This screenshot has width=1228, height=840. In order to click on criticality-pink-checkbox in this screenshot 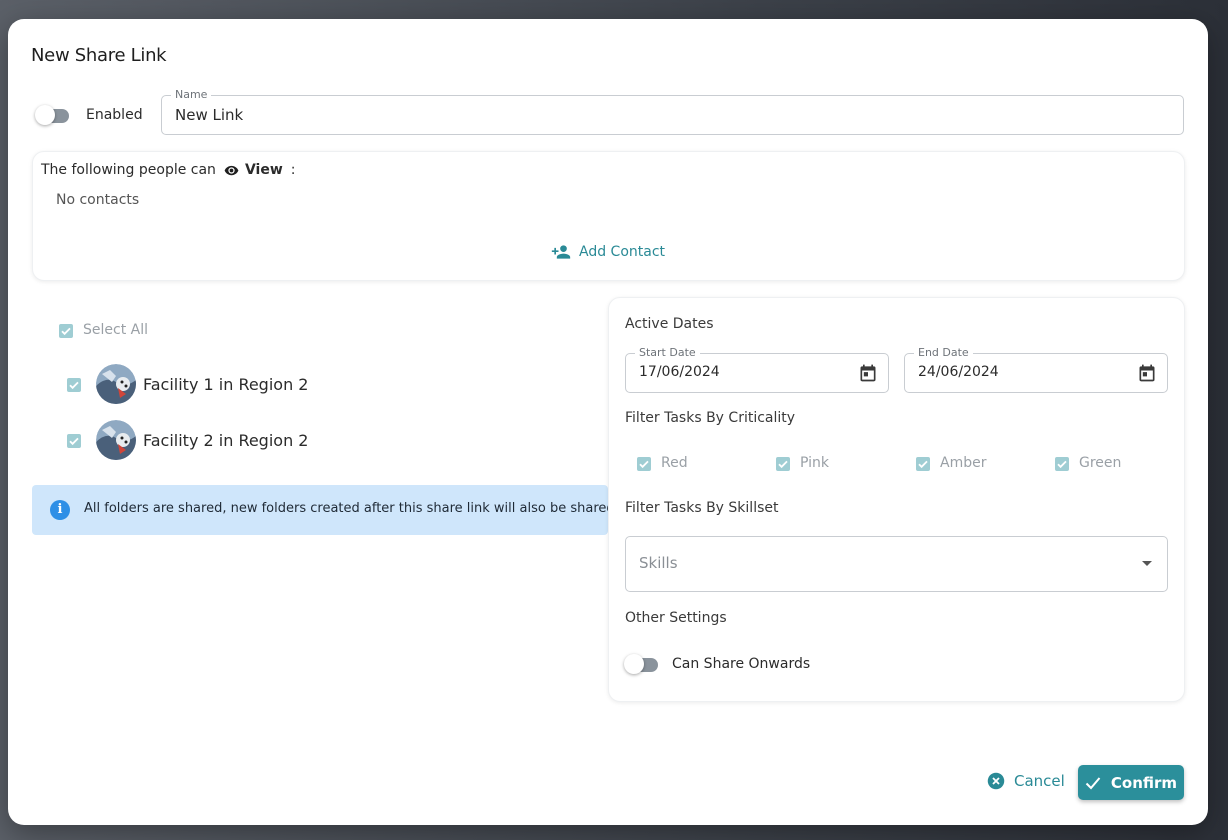, I will do `click(783, 464)`.